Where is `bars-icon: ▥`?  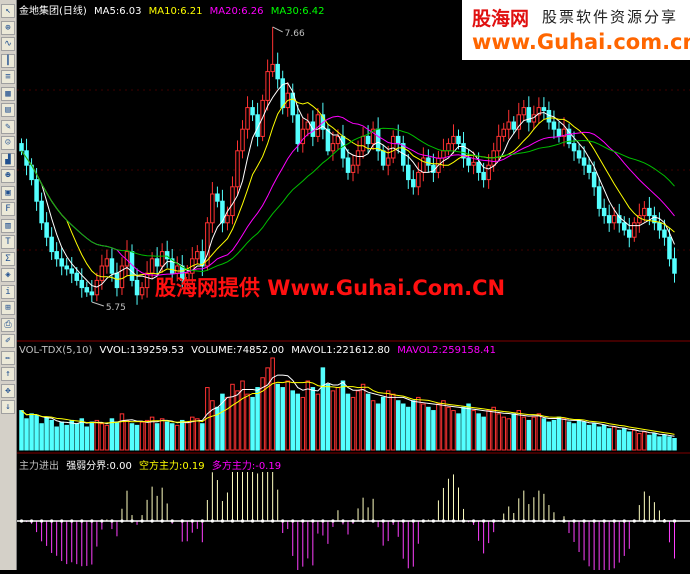
bars-icon: ▥ is located at coordinates (8, 225).